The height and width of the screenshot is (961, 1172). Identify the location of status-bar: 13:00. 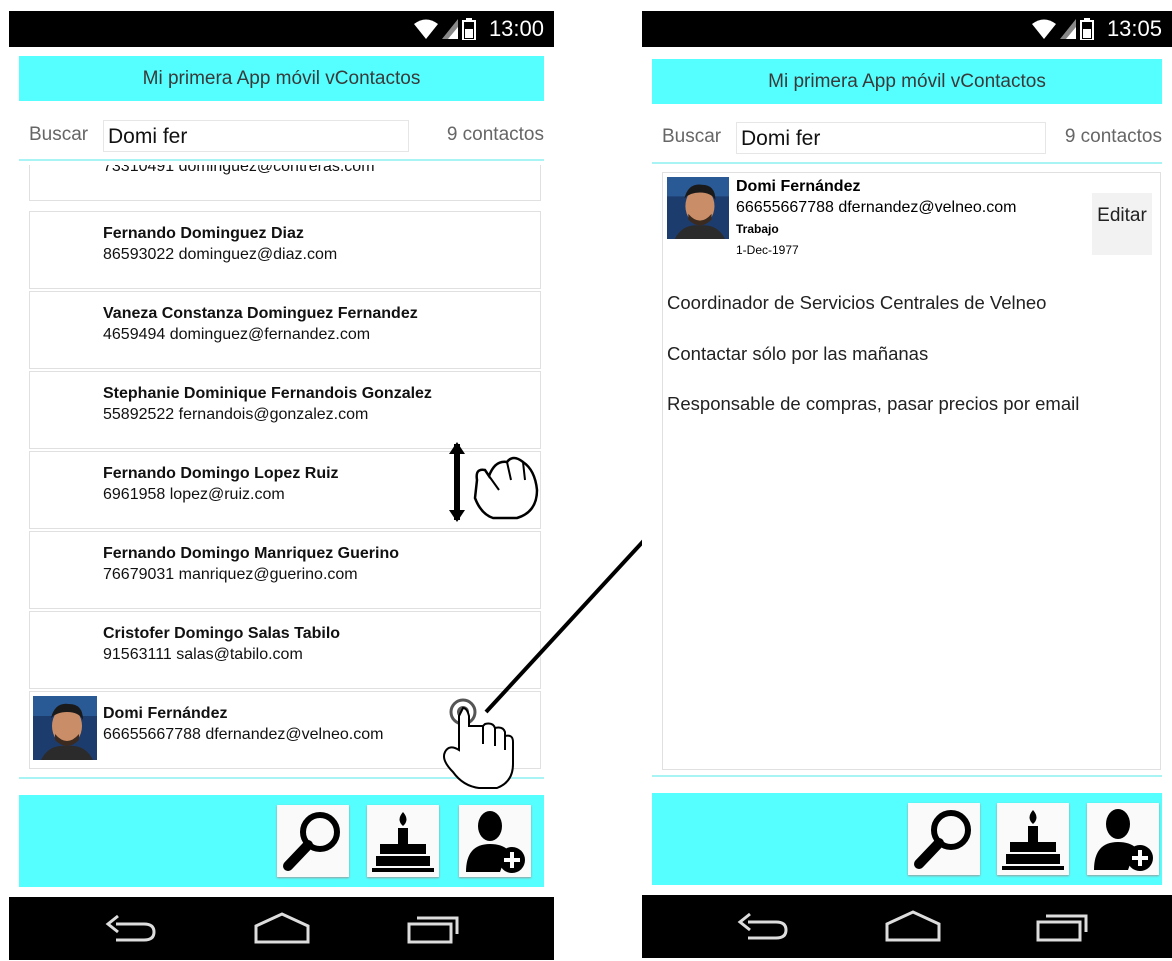
(281, 29).